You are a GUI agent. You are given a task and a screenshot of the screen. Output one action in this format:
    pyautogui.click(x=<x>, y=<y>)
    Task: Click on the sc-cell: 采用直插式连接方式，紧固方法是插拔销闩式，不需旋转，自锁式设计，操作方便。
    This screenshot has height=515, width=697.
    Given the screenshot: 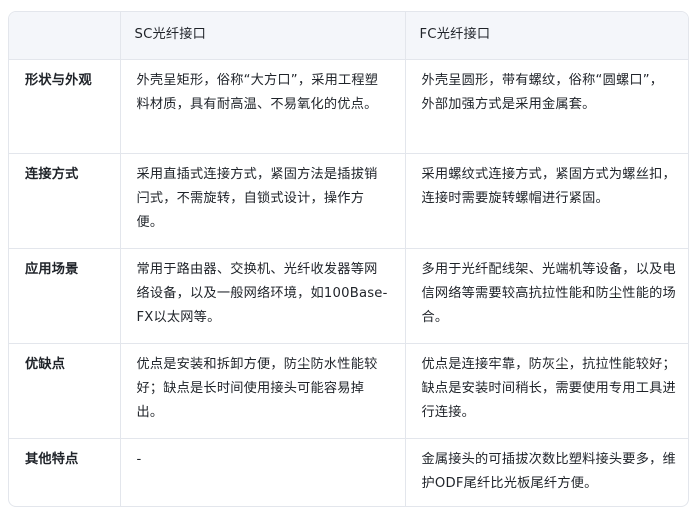 What is the action you would take?
    pyautogui.click(x=263, y=201)
    